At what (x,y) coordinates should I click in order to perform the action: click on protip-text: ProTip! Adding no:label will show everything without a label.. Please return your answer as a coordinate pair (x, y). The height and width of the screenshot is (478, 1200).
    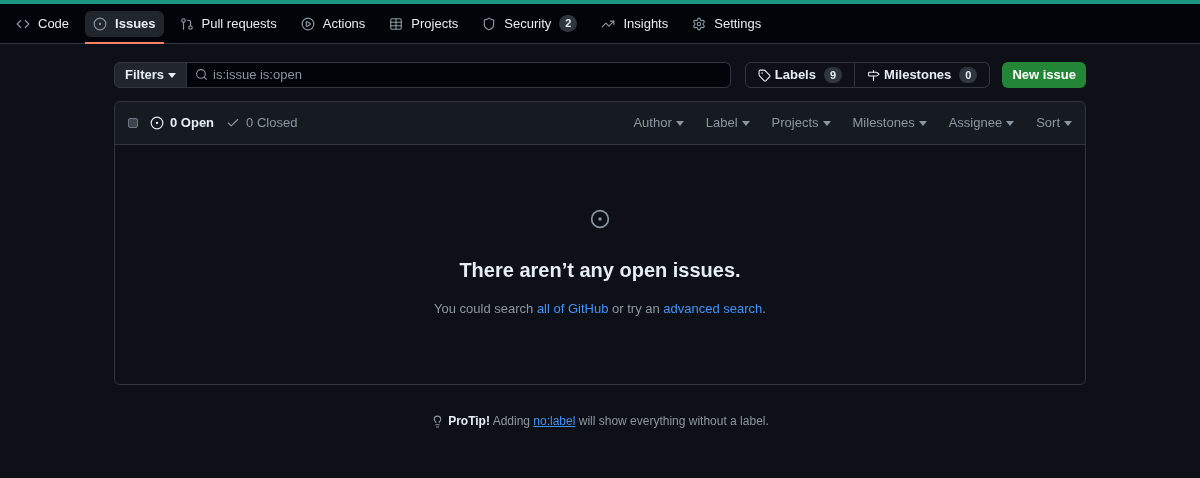
    Looking at the image, I should click on (608, 421).